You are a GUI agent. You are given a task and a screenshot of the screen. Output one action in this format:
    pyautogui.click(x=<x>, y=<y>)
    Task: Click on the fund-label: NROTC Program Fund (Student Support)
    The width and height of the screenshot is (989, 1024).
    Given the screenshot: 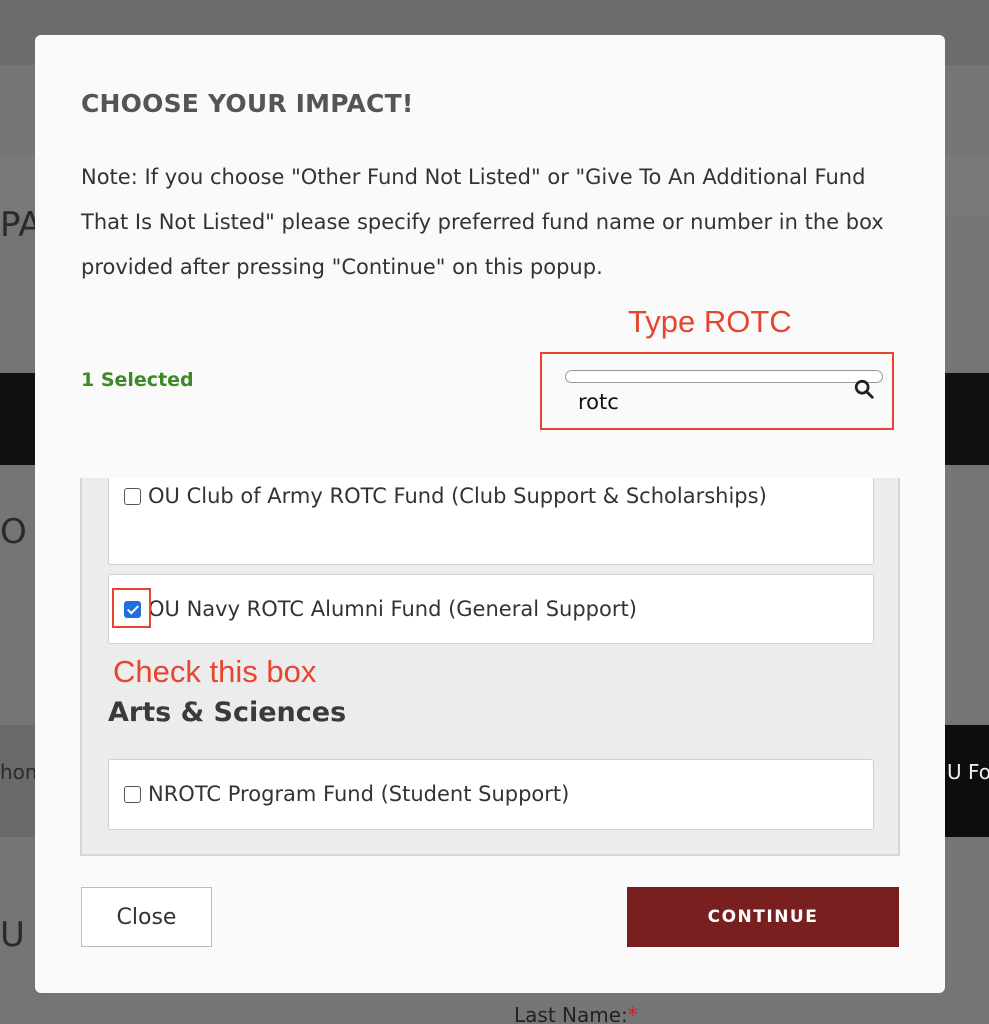 What is the action you would take?
    pyautogui.click(x=358, y=794)
    